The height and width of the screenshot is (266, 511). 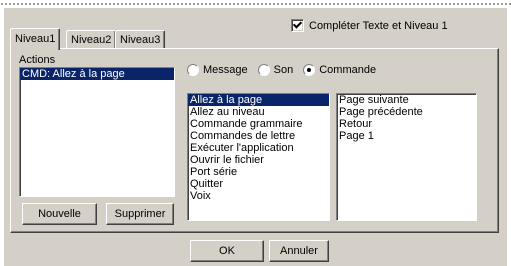 I want to click on radio-son-label: Son, so click(x=283, y=70).